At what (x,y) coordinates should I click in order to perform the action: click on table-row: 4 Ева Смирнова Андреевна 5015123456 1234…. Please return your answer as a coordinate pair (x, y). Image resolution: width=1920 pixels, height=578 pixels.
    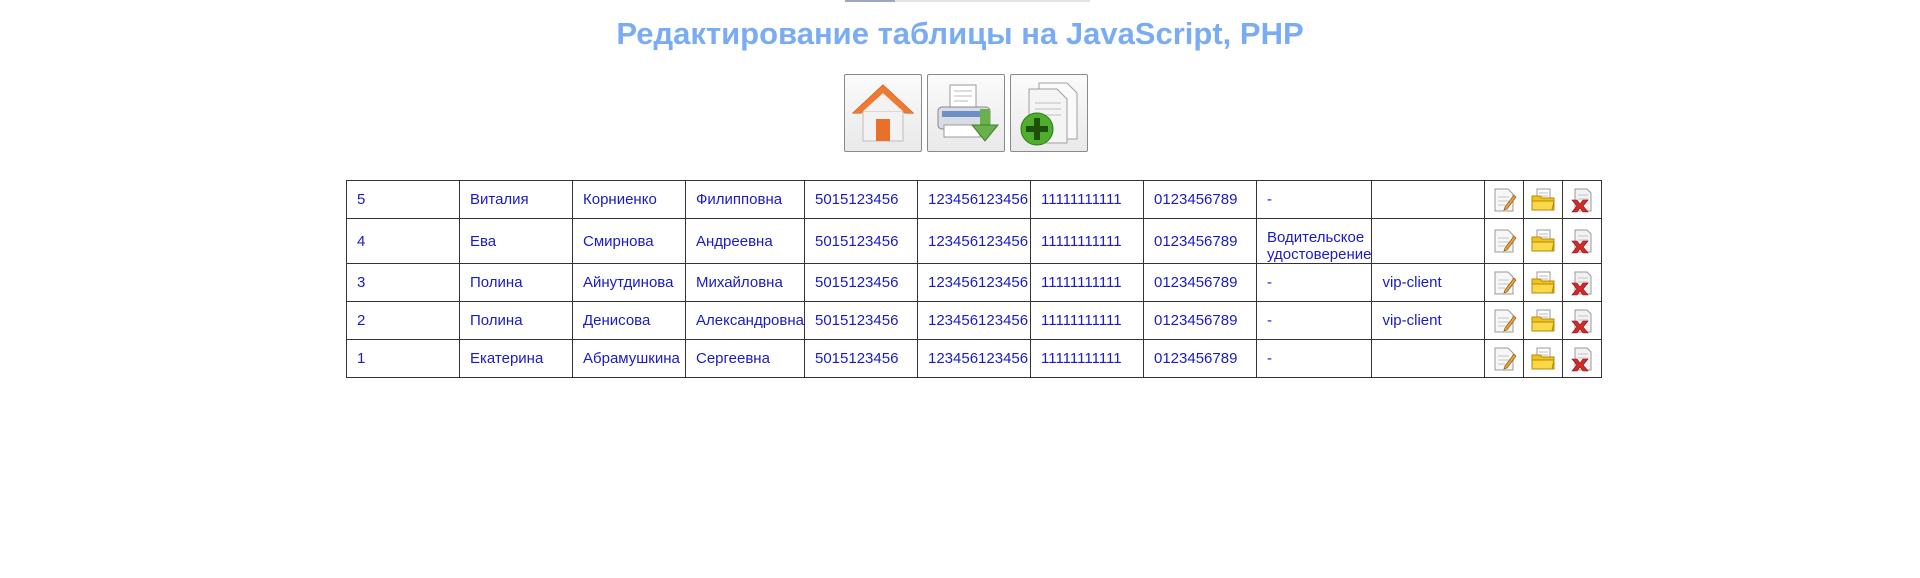
    Looking at the image, I should click on (974, 241).